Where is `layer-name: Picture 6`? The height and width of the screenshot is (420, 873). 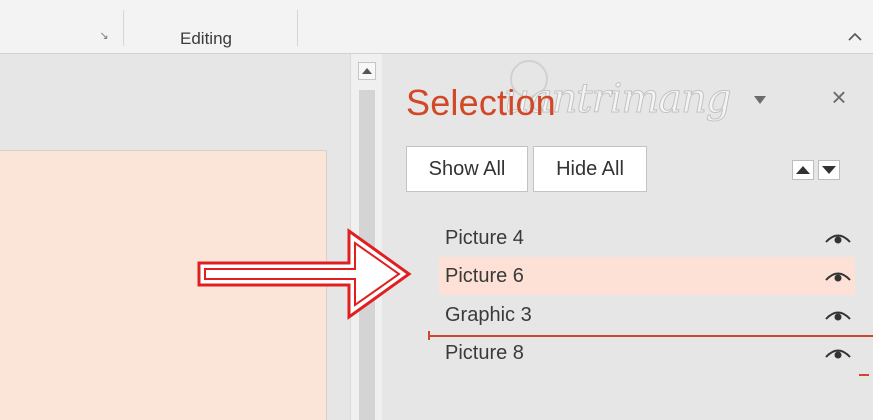
layer-name: Picture 6 is located at coordinates (484, 276).